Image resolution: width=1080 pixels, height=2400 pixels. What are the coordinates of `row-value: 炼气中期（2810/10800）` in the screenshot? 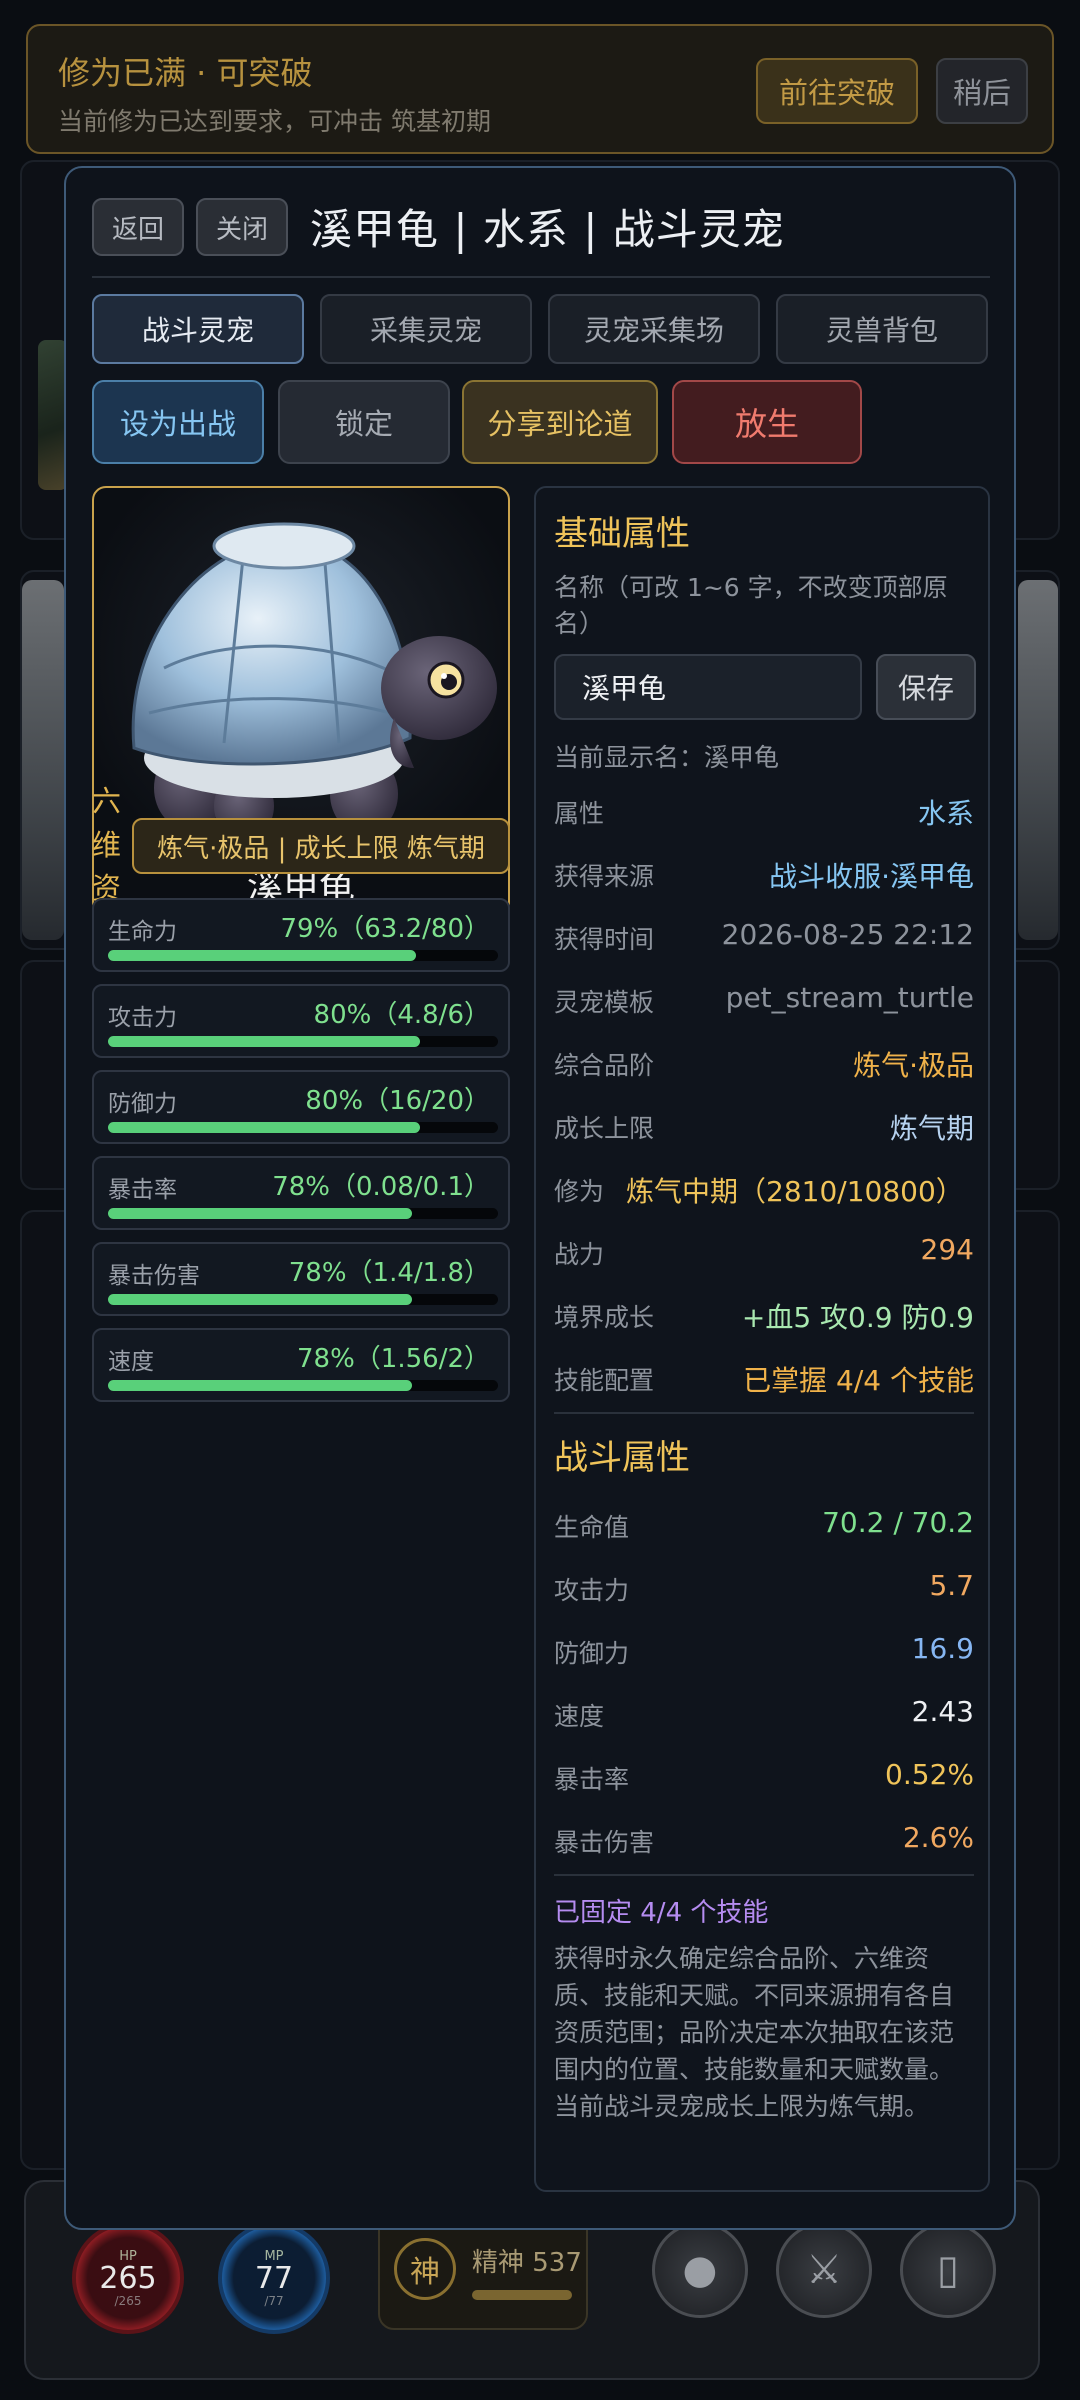 It's located at (795, 1191).